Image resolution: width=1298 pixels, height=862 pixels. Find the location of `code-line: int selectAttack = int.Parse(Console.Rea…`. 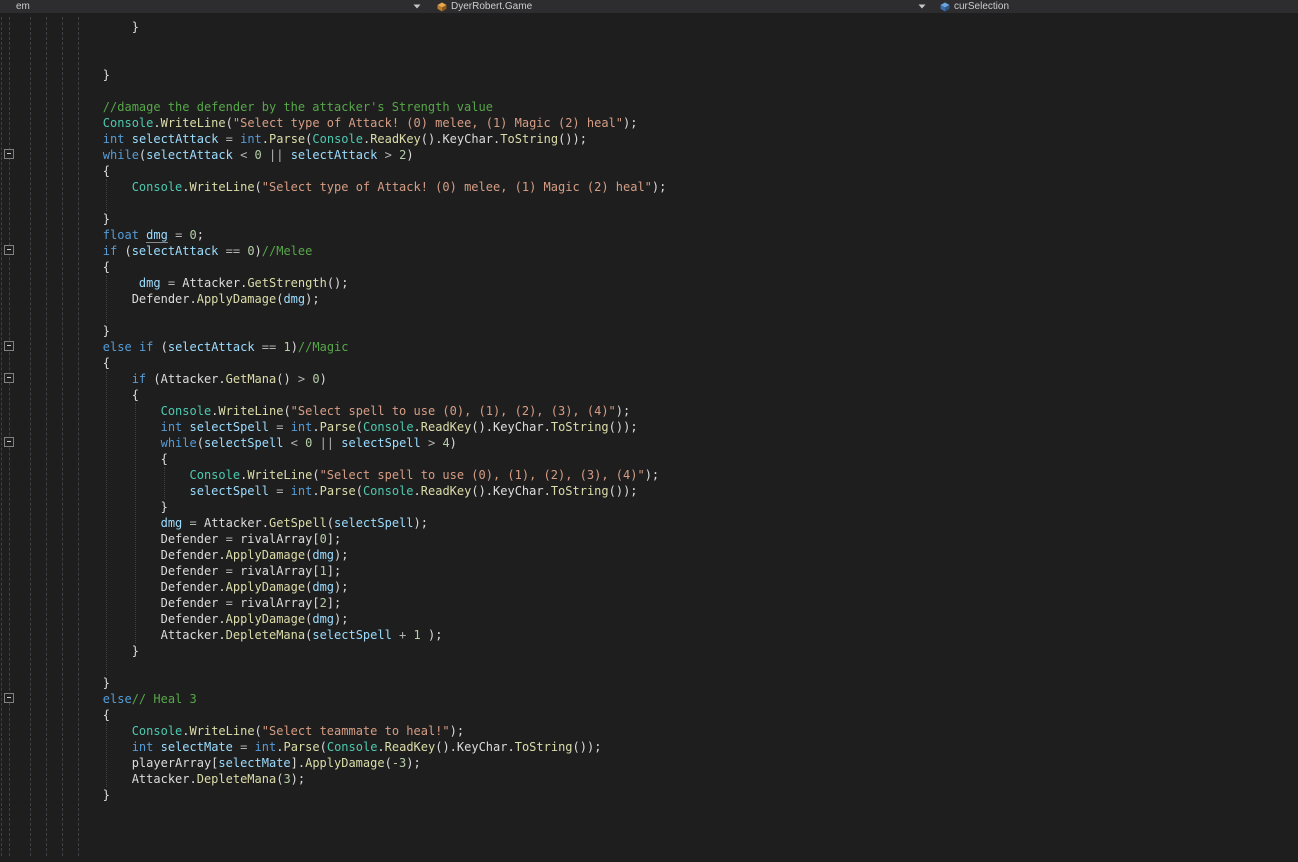

code-line: int selectAttack = int.Parse(Console.Rea… is located at coordinates (355, 139).